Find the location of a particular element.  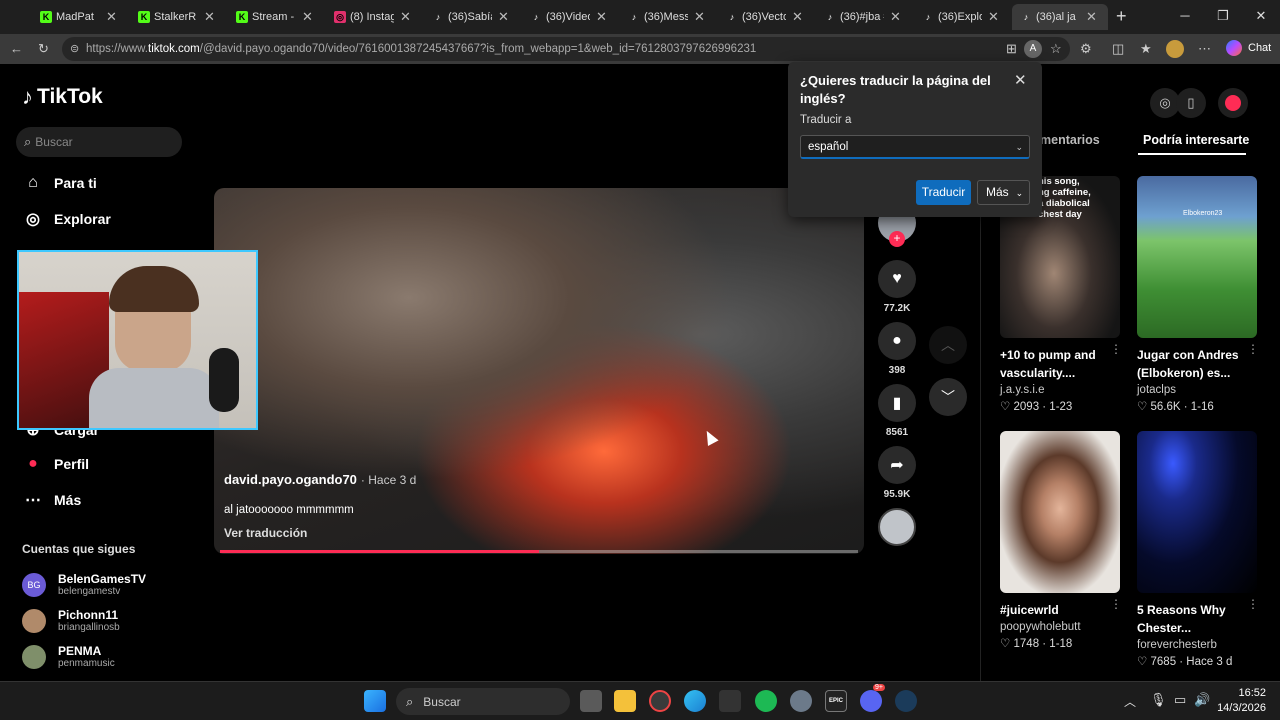

device-icon: ▯ is located at coordinates (1191, 103).